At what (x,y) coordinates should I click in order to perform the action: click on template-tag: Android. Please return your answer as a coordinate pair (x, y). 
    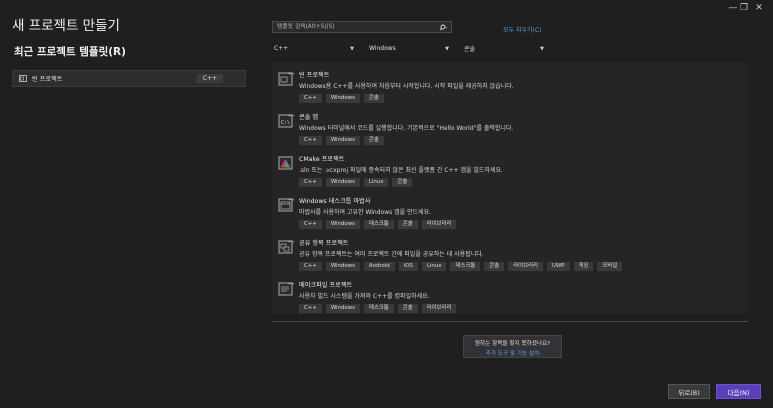
    Looking at the image, I should click on (379, 266).